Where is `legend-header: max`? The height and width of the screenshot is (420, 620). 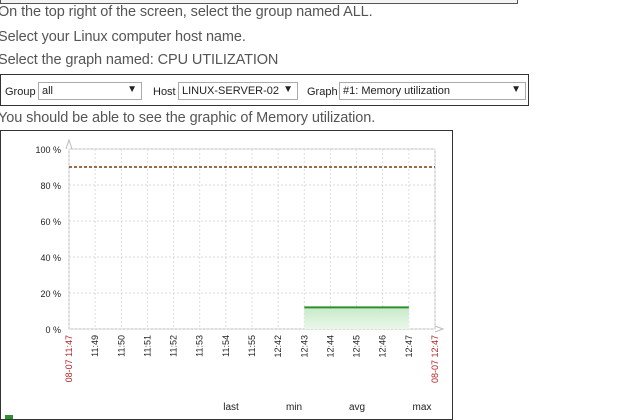
legend-header: max is located at coordinates (422, 407).